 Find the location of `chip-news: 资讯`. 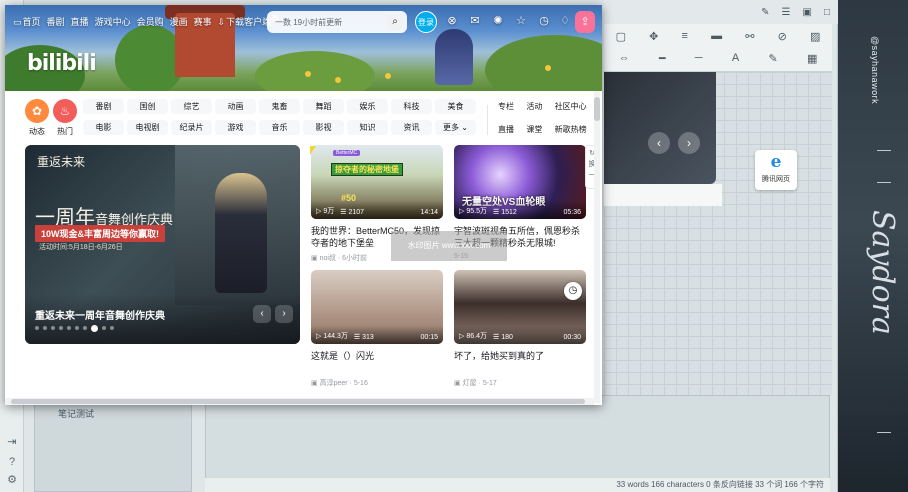

chip-news: 资讯 is located at coordinates (411, 127).